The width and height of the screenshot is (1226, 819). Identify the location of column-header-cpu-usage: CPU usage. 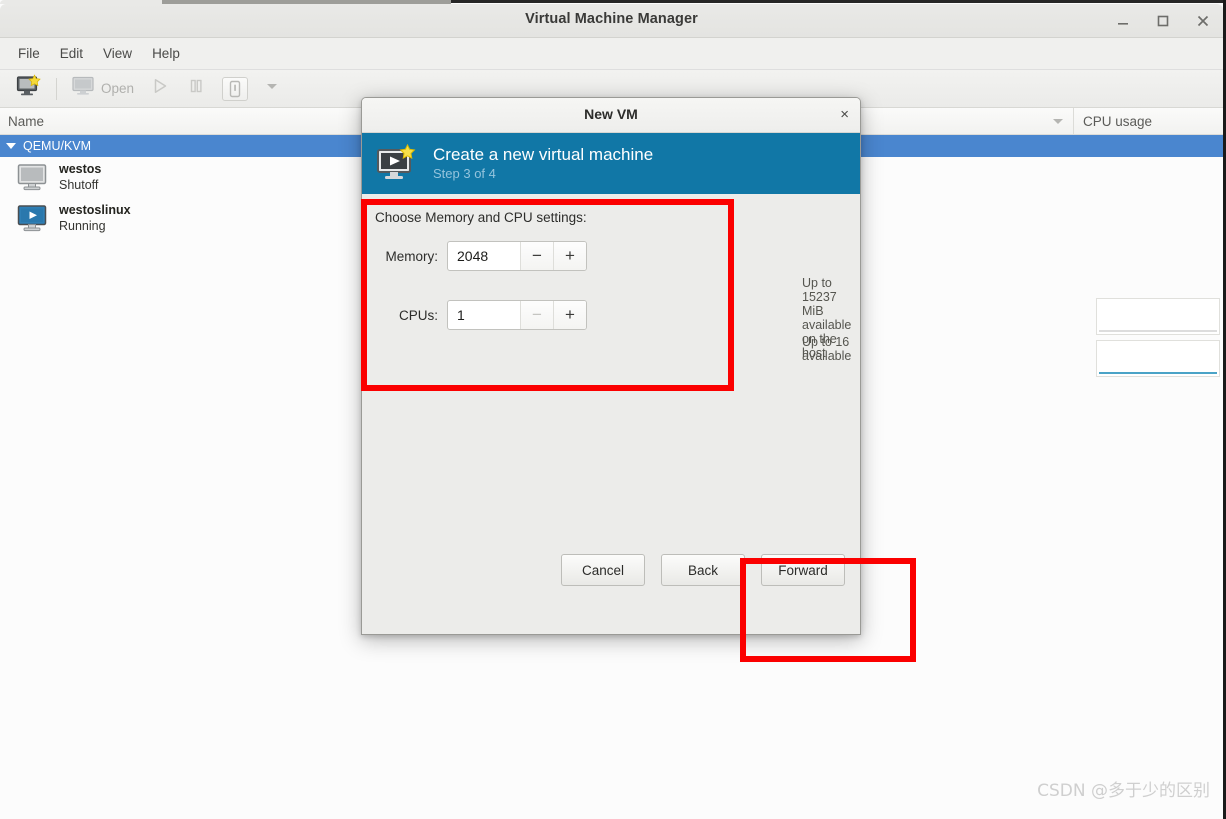
(1148, 121).